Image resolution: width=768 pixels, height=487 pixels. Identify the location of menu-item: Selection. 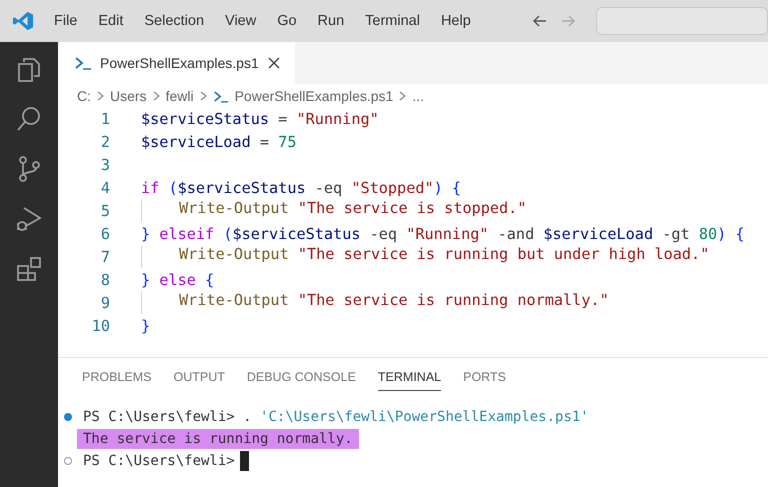
(174, 21).